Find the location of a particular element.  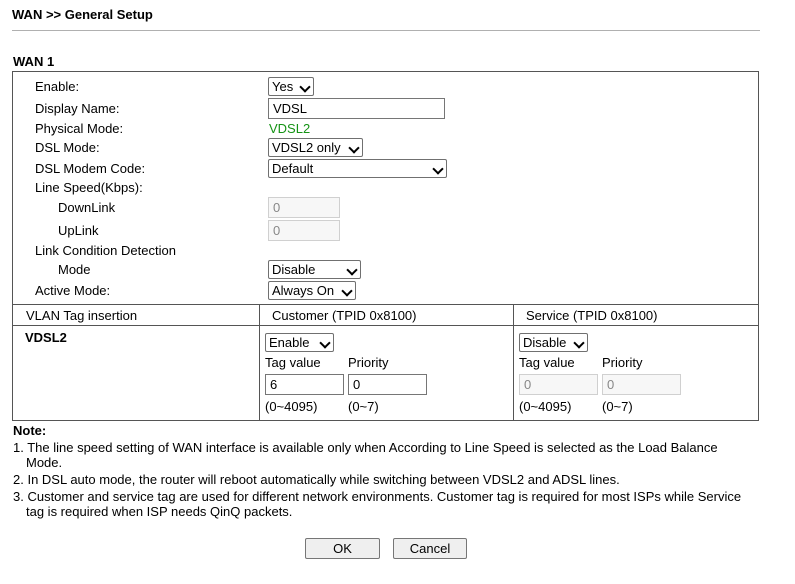

section-title: WAN 1 is located at coordinates (34, 61).